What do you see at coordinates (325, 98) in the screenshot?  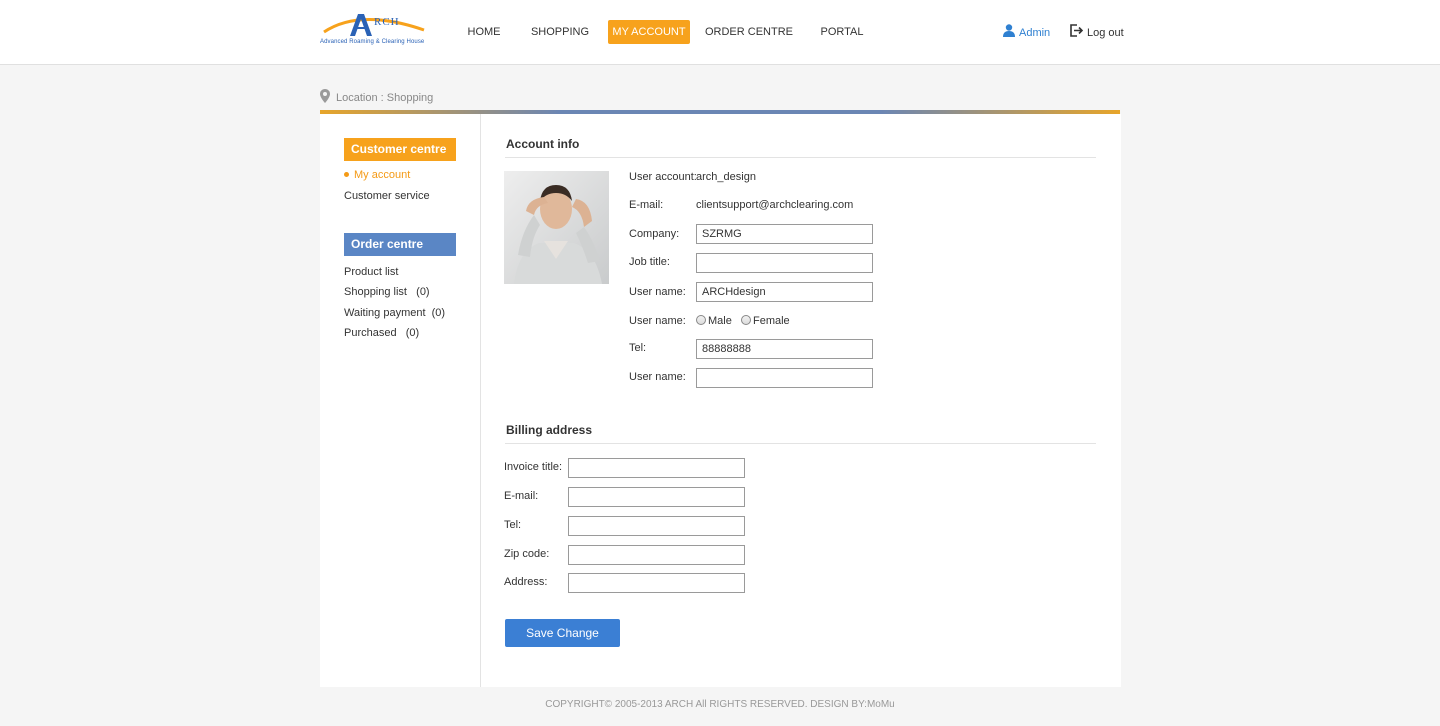 I see `location-pin-icon` at bounding box center [325, 98].